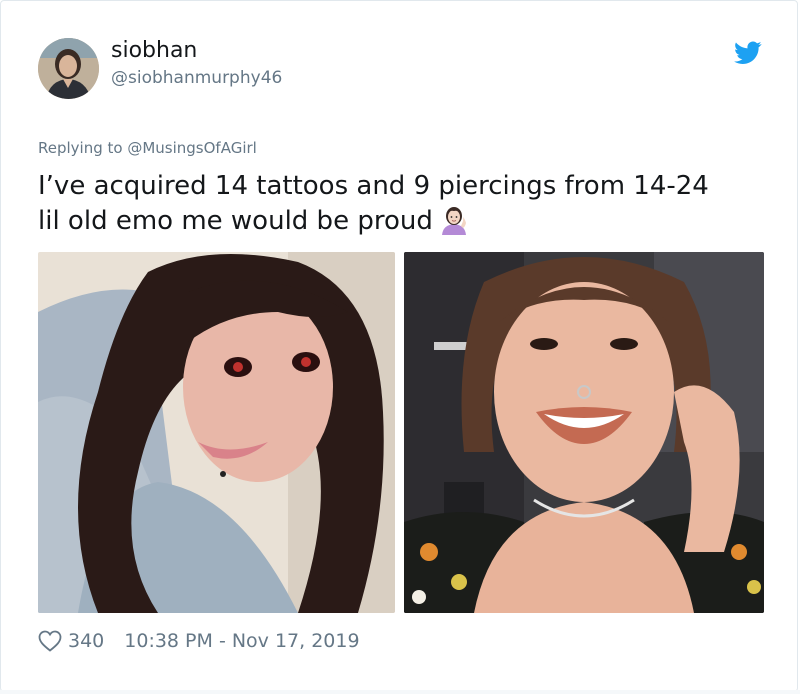 The height and width of the screenshot is (694, 800). I want to click on bottom-divider, so click(400, 692).